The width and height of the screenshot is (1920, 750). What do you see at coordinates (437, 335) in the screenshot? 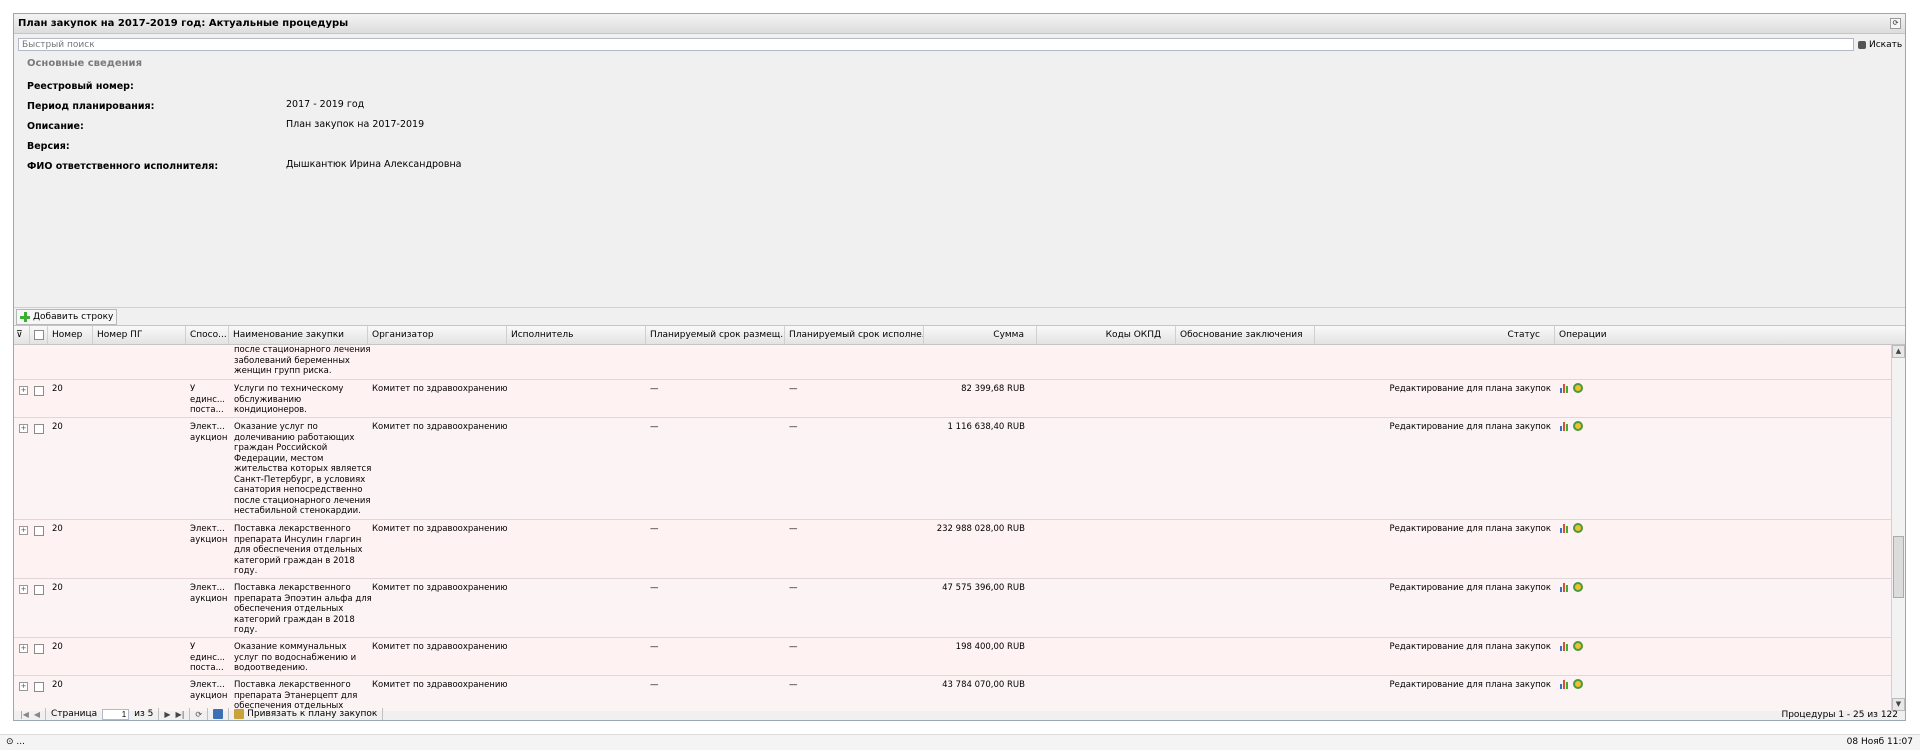
I see `column-organizer: Организатор` at bounding box center [437, 335].